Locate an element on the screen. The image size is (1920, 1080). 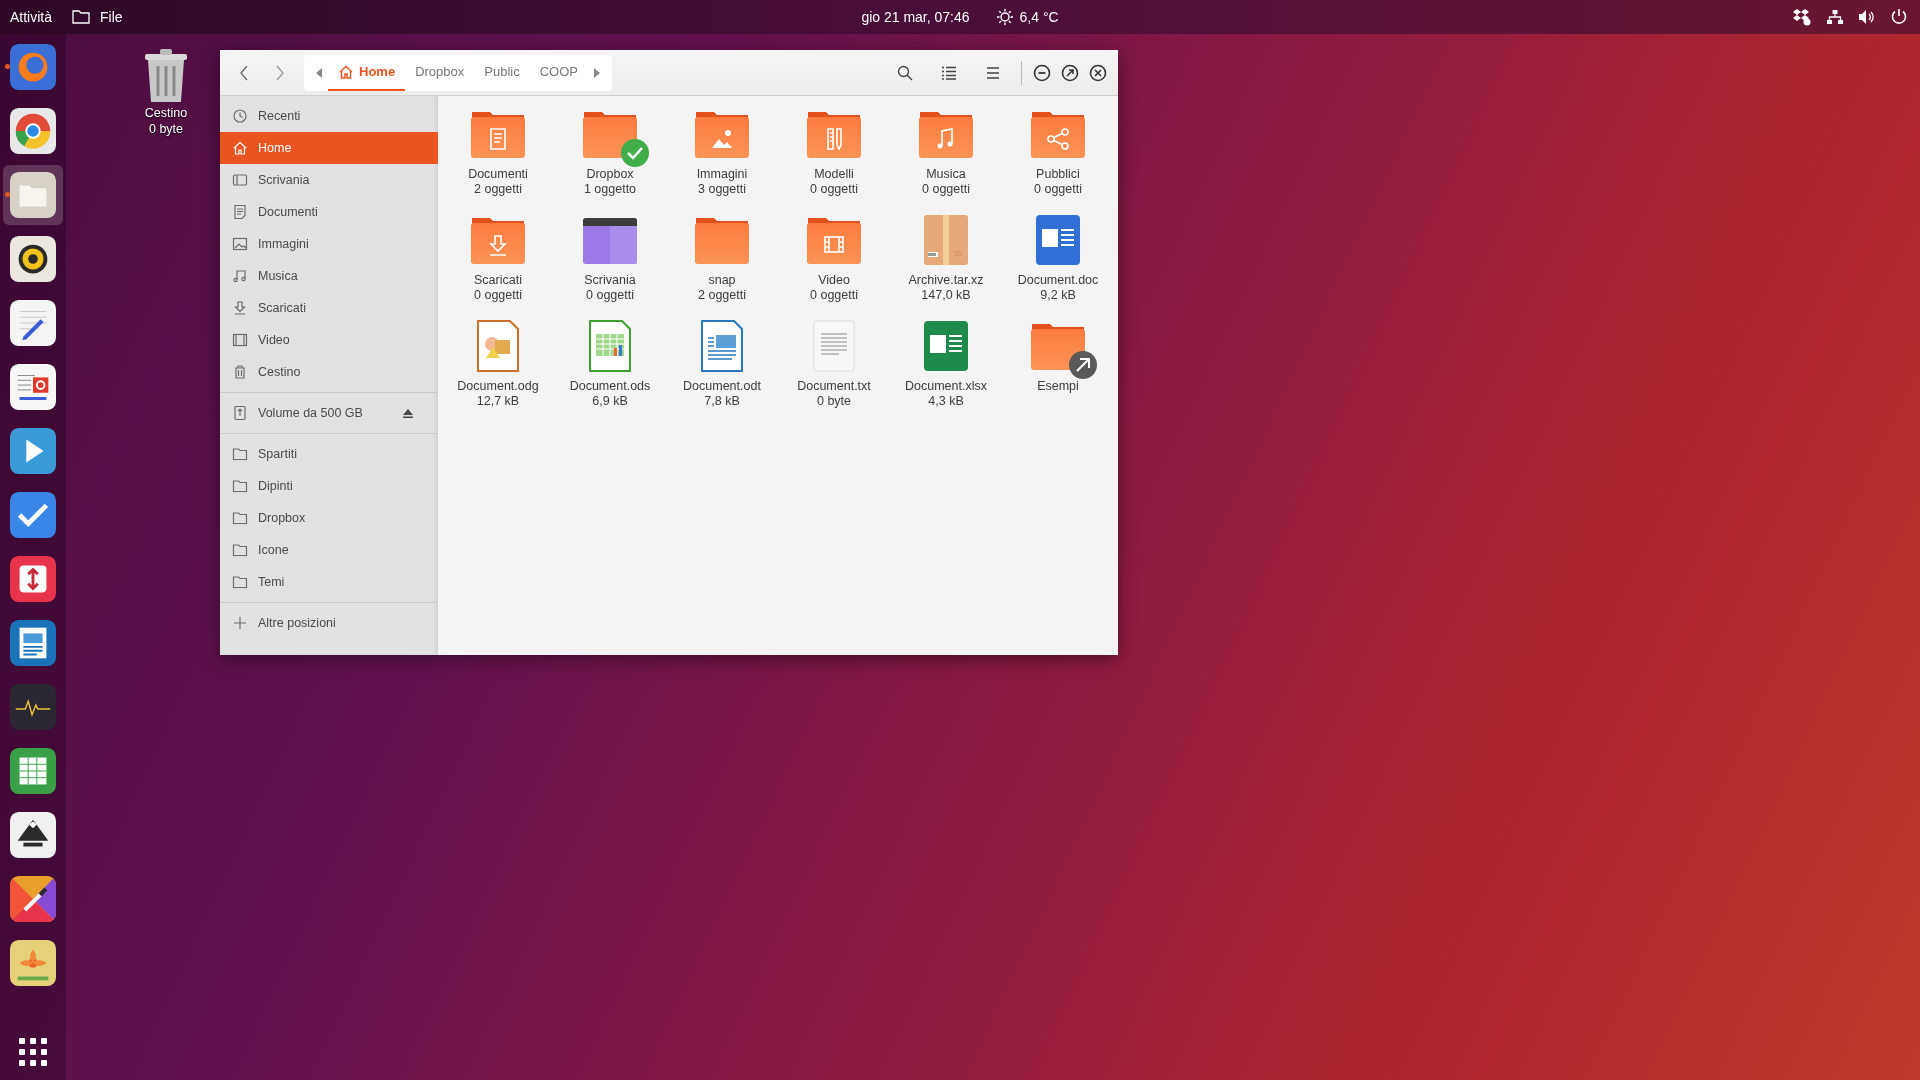
desktop-icon is located at coordinates (240, 180).